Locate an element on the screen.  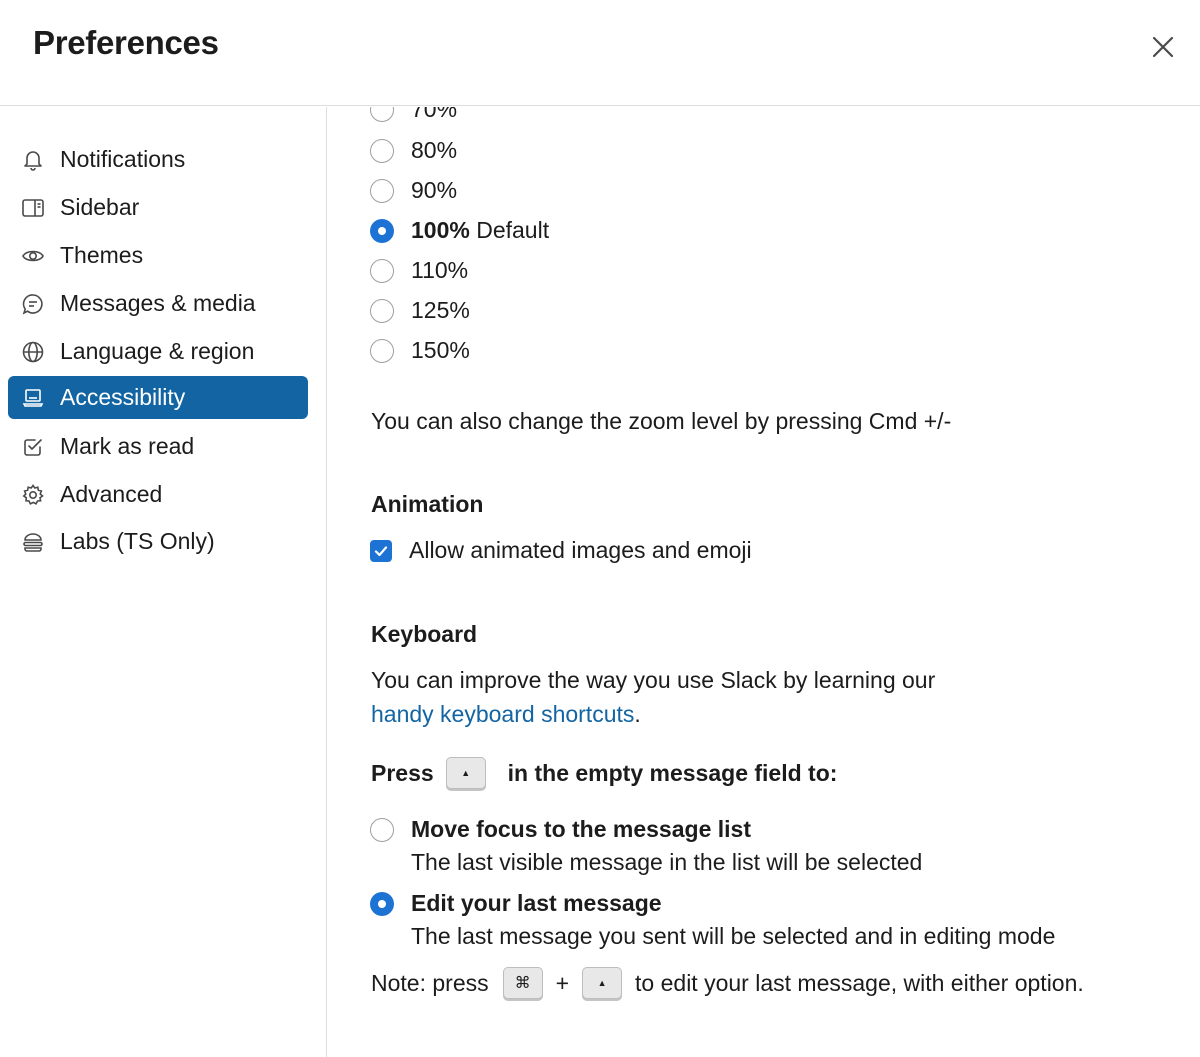
checkbox-checked is located at coordinates (381, 550).